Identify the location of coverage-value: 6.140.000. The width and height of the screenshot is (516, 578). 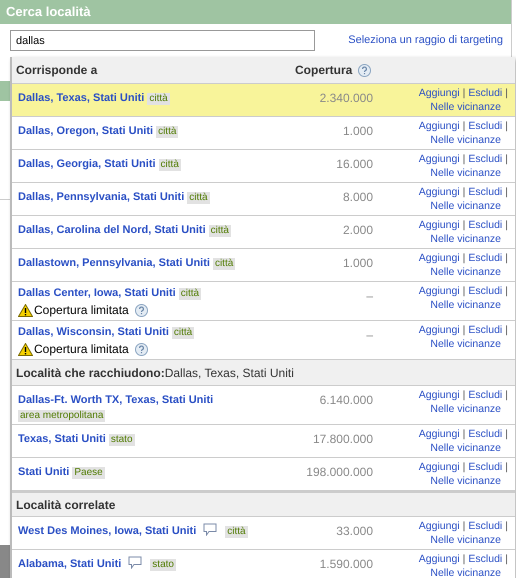
(346, 400).